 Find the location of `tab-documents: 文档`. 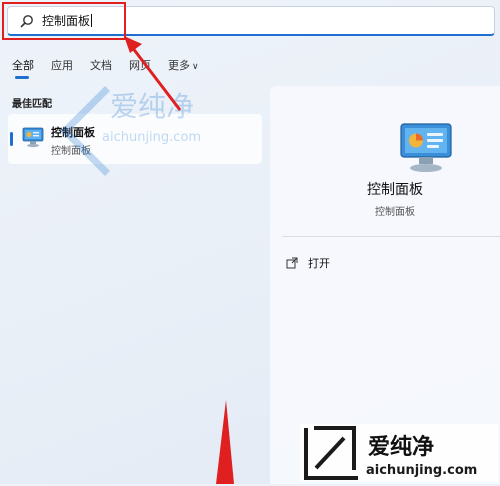

tab-documents: 文档 is located at coordinates (101, 65).